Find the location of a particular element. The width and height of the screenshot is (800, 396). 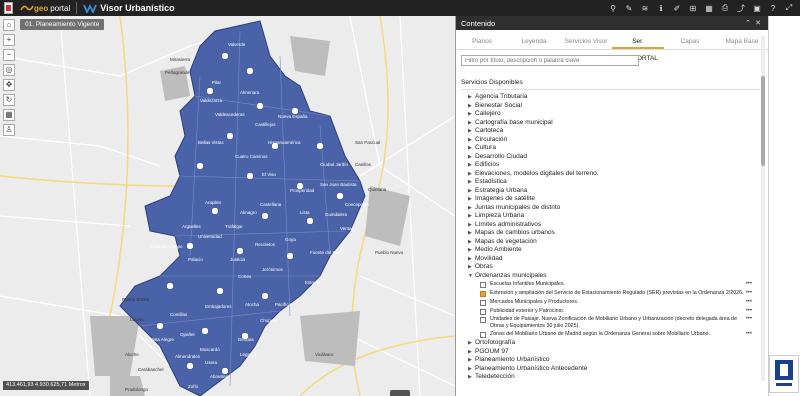

tree-node: ▶ Edificios is located at coordinates (618, 165).